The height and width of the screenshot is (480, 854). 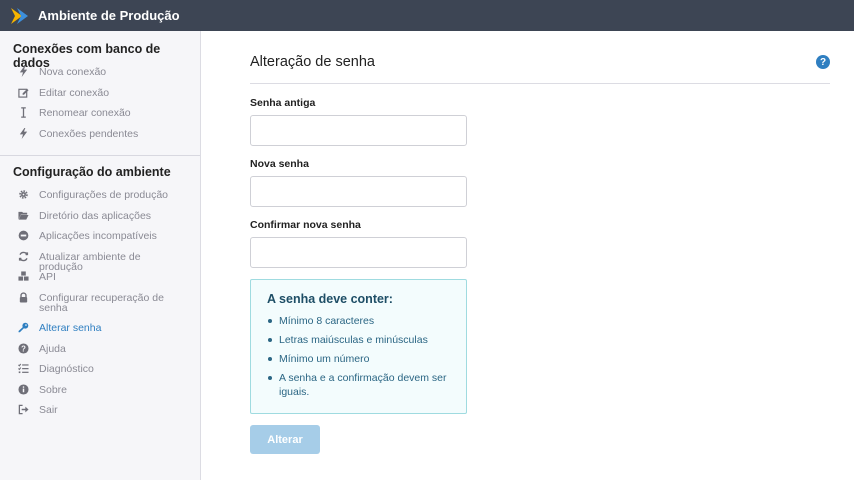 What do you see at coordinates (73, 72) in the screenshot?
I see `sidebar-item-label: Nova conexão` at bounding box center [73, 72].